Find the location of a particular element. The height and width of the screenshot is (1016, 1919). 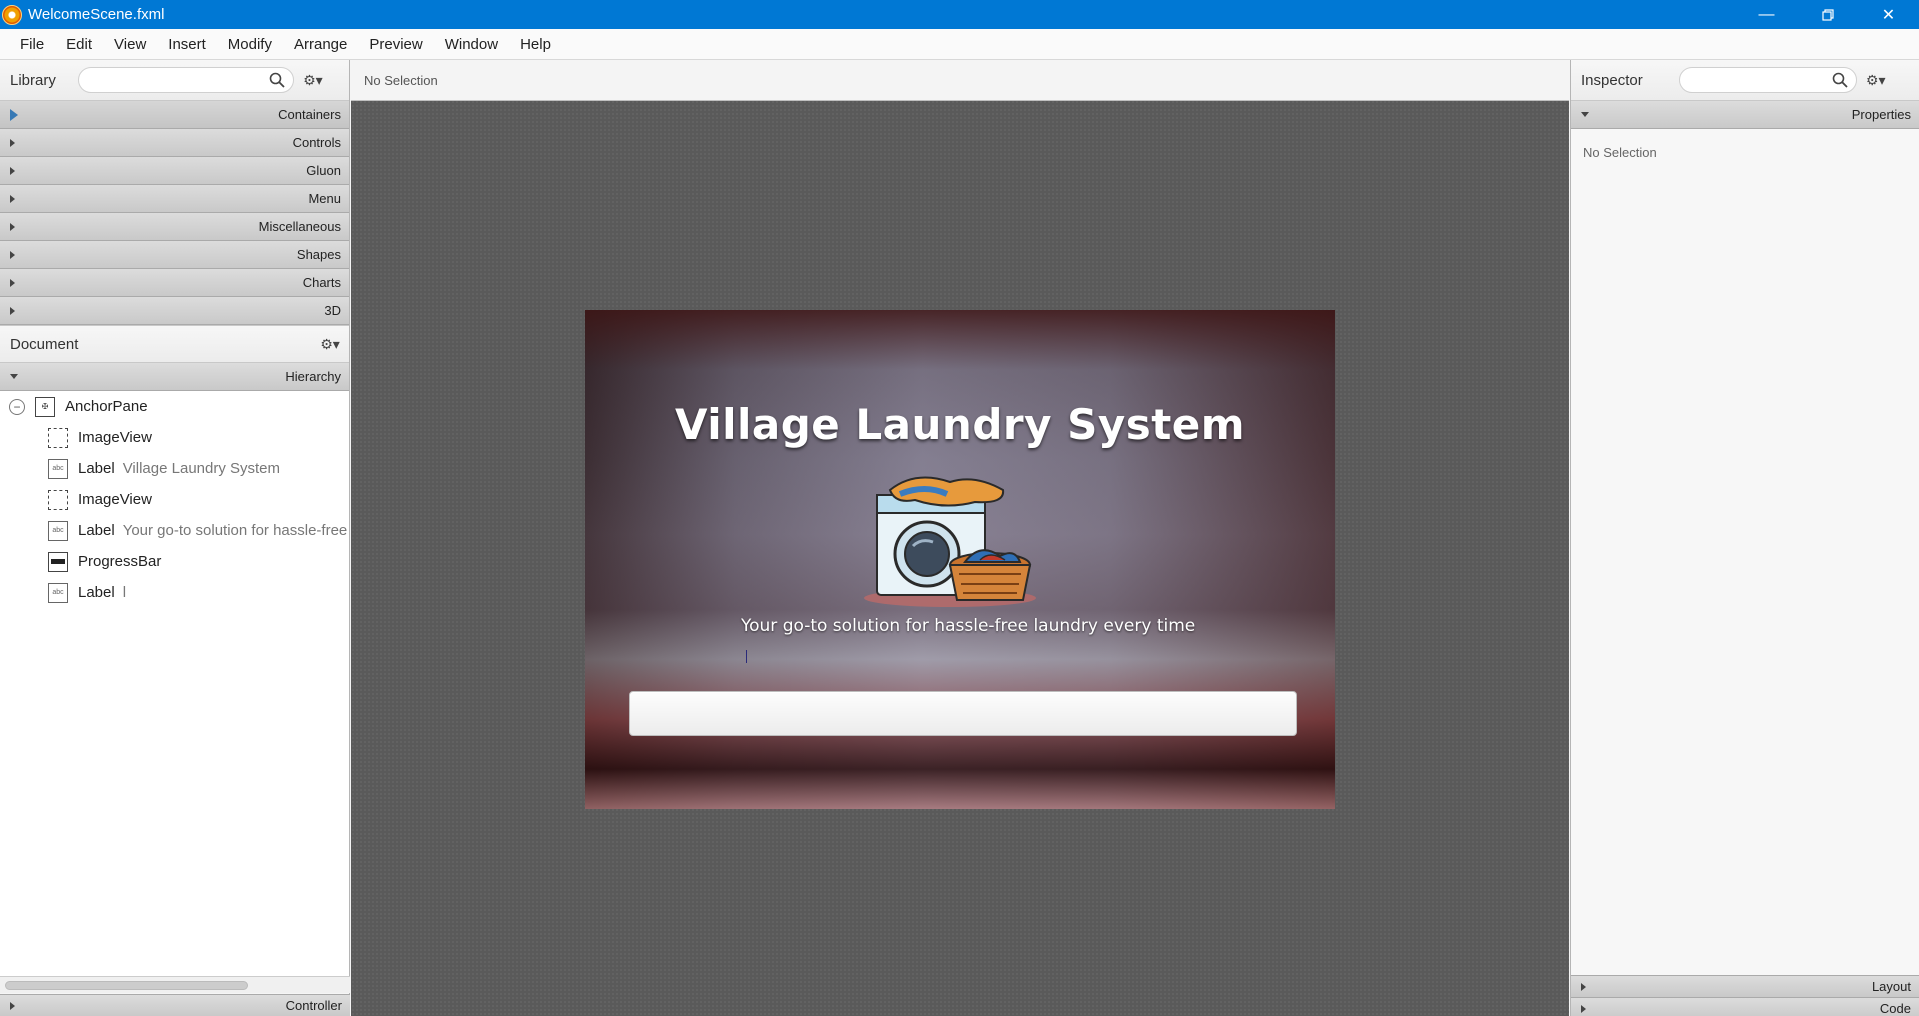

library-section-3d: 3D is located at coordinates (174, 311).